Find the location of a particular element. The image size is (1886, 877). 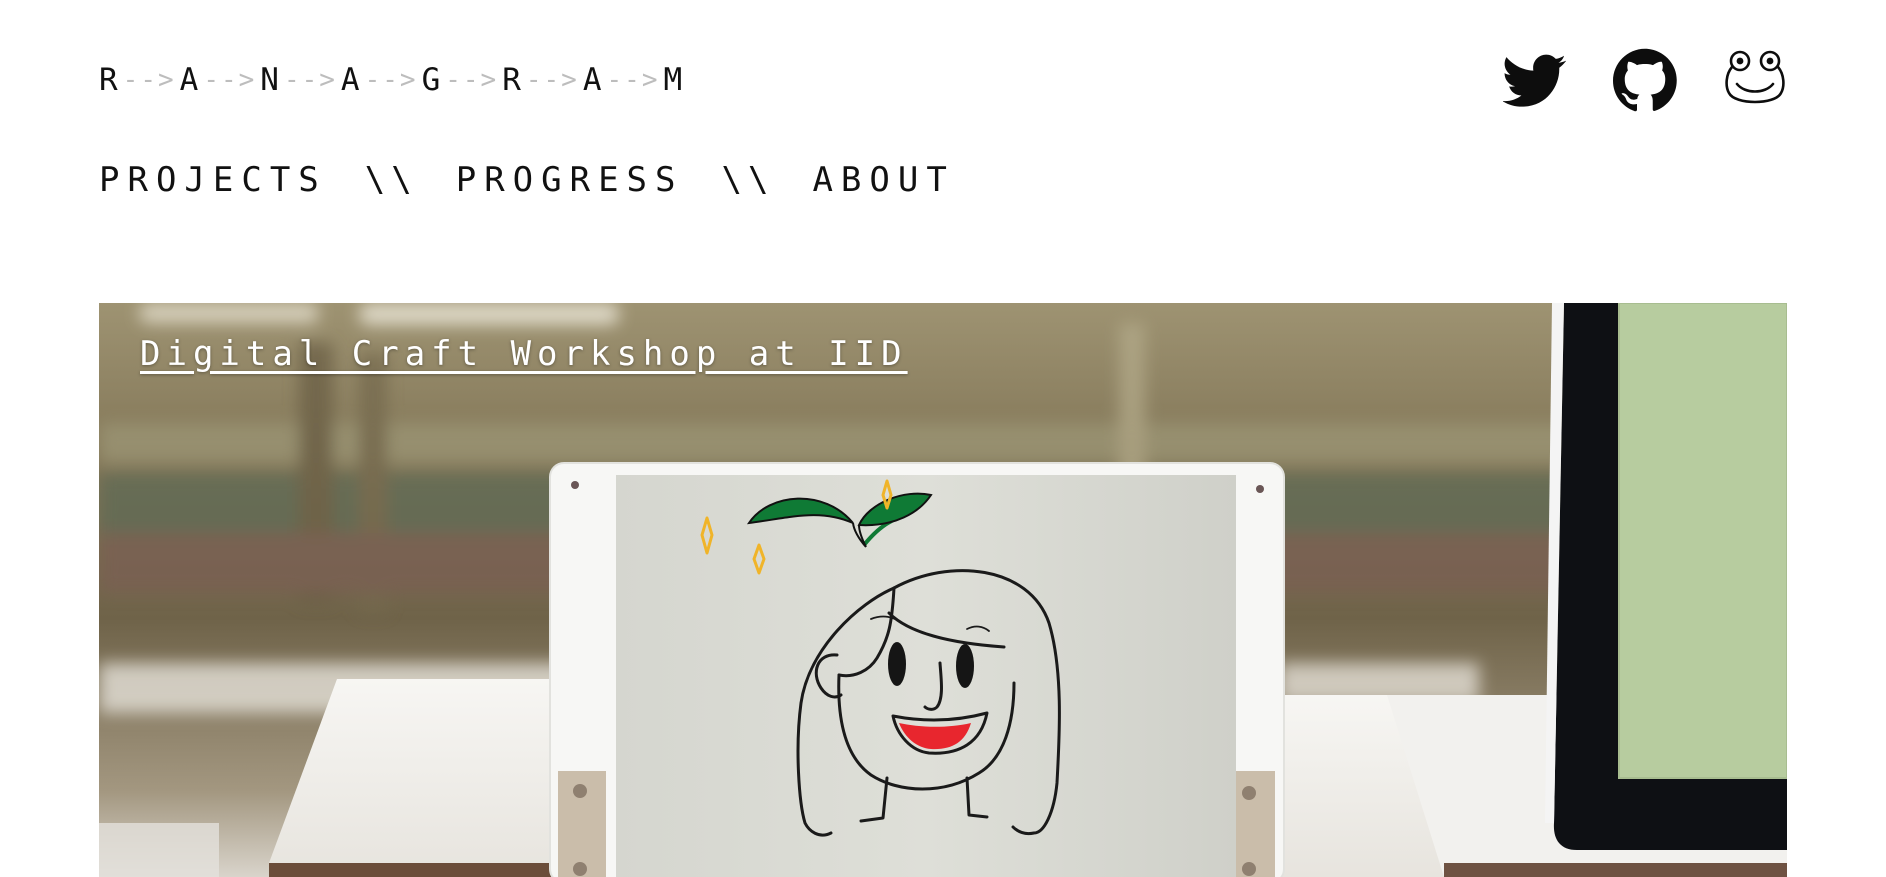

nav-about: ABOUT is located at coordinates (883, 180).